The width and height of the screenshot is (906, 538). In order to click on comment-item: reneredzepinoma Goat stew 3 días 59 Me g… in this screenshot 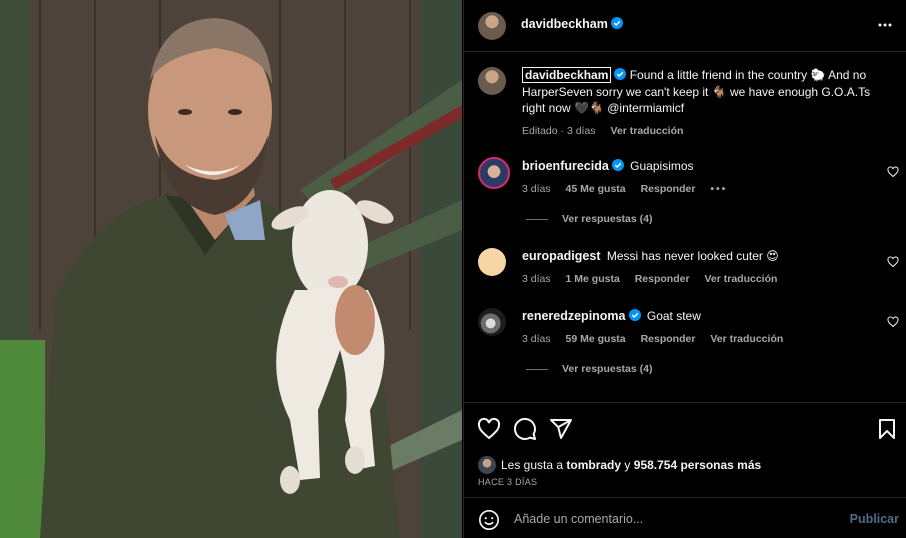, I will do `click(702, 327)`.